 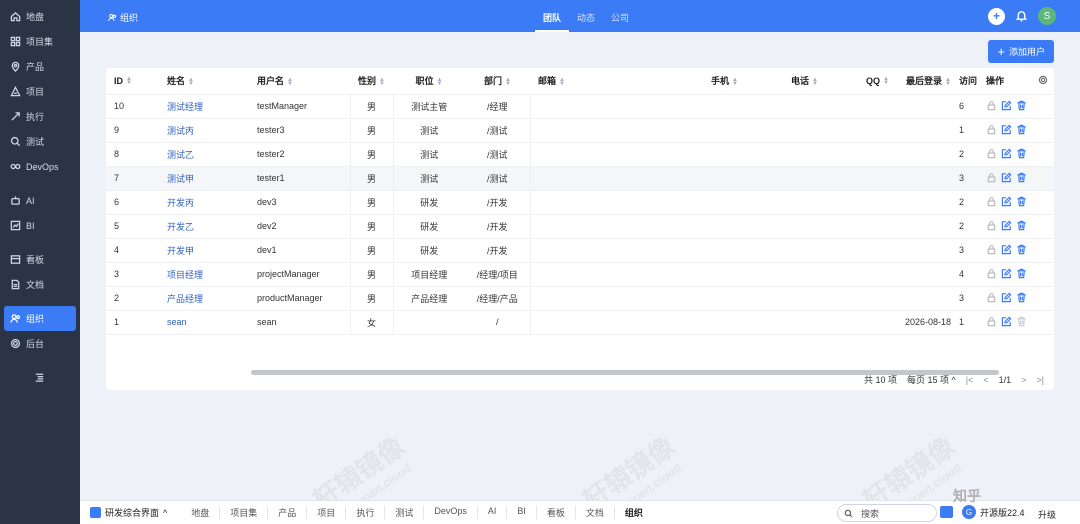 What do you see at coordinates (946, 512) in the screenshot?
I see `chat-icon` at bounding box center [946, 512].